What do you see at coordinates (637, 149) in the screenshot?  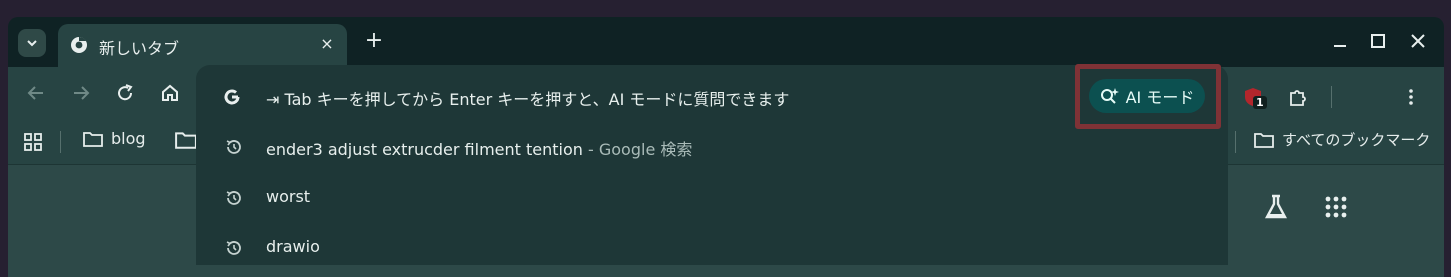 I see `suggestion-source: - Google 検索` at bounding box center [637, 149].